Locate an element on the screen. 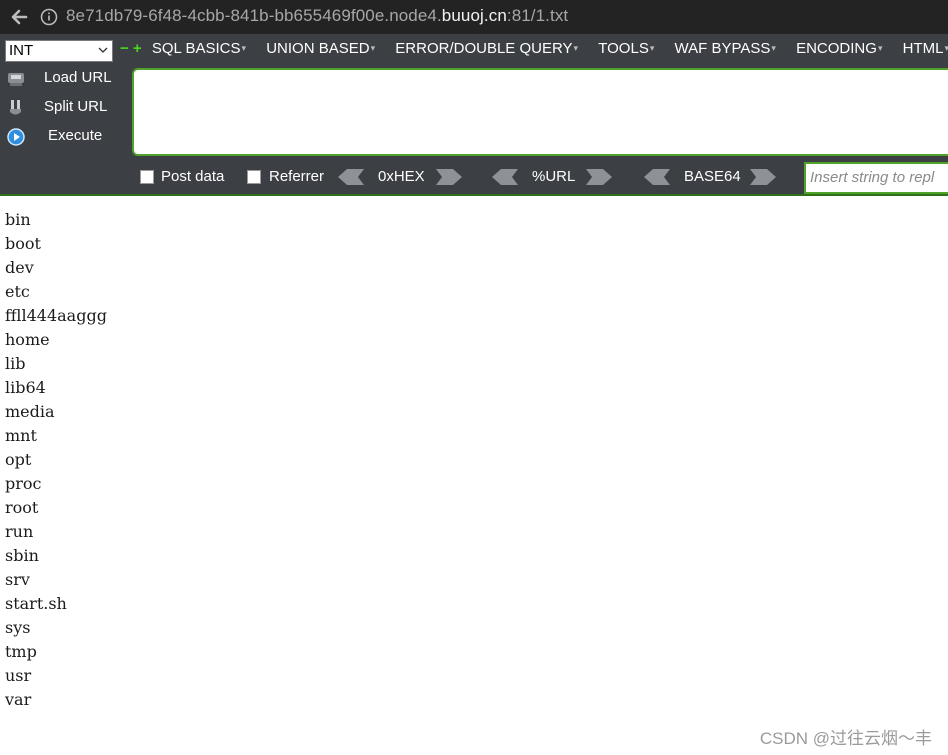 Image resolution: width=948 pixels, height=755 pixels. menu-label: ERROR/DOUBLE QUERY is located at coordinates (484, 48).